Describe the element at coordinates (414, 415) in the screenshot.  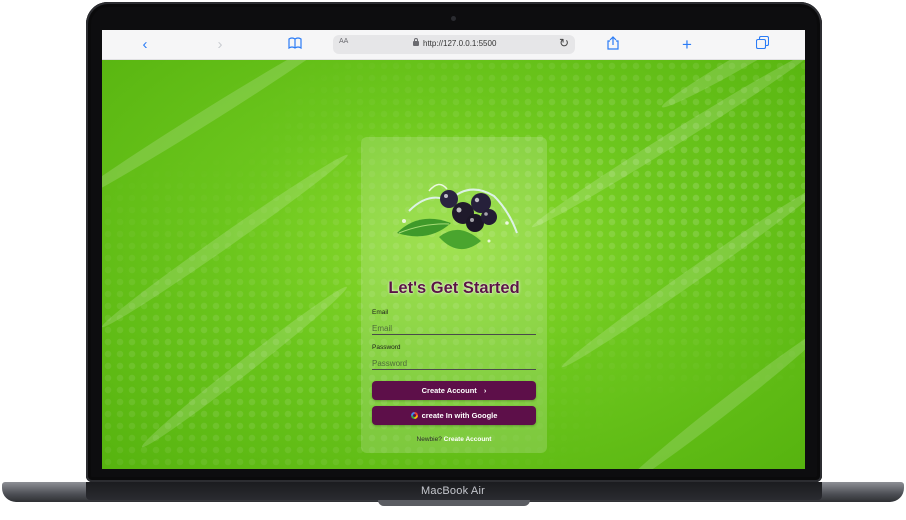
I see `google-icon` at that location.